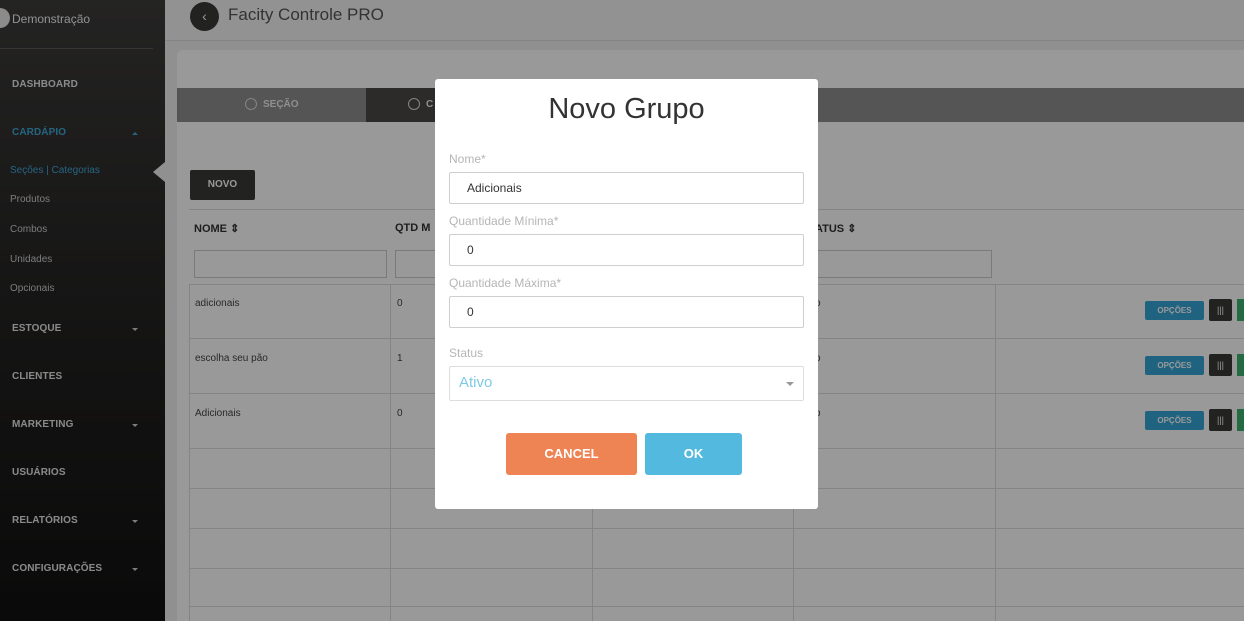 The image size is (1244, 621). I want to click on qtd-maxima-label: Quantidade Máxima*, so click(505, 283).